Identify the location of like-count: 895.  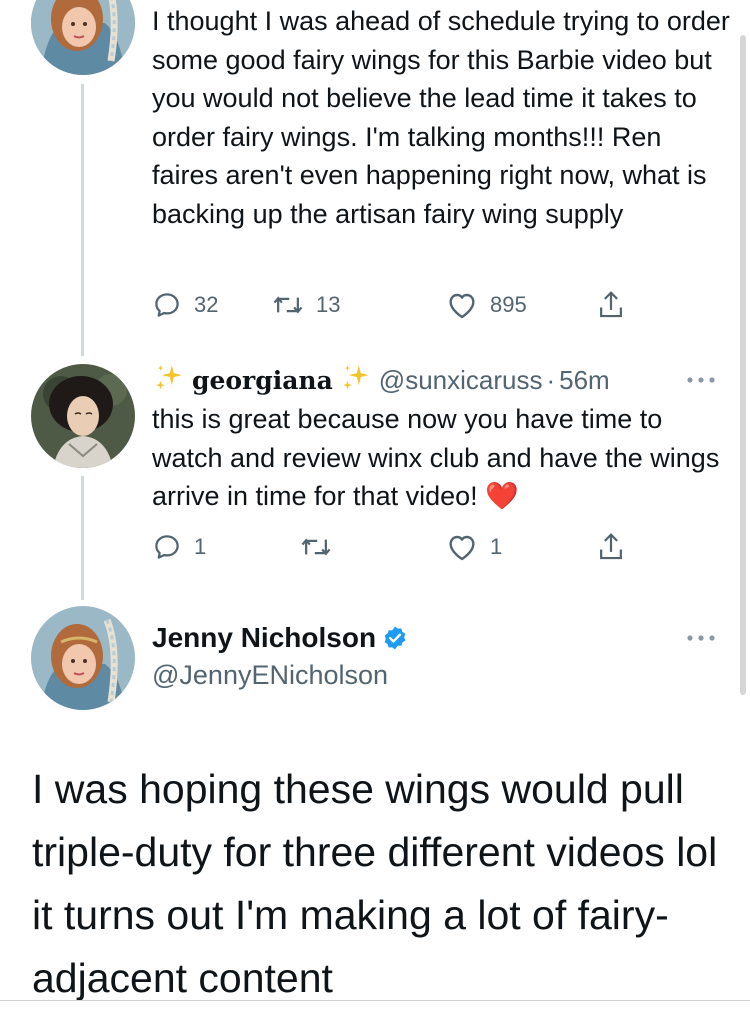
(508, 304).